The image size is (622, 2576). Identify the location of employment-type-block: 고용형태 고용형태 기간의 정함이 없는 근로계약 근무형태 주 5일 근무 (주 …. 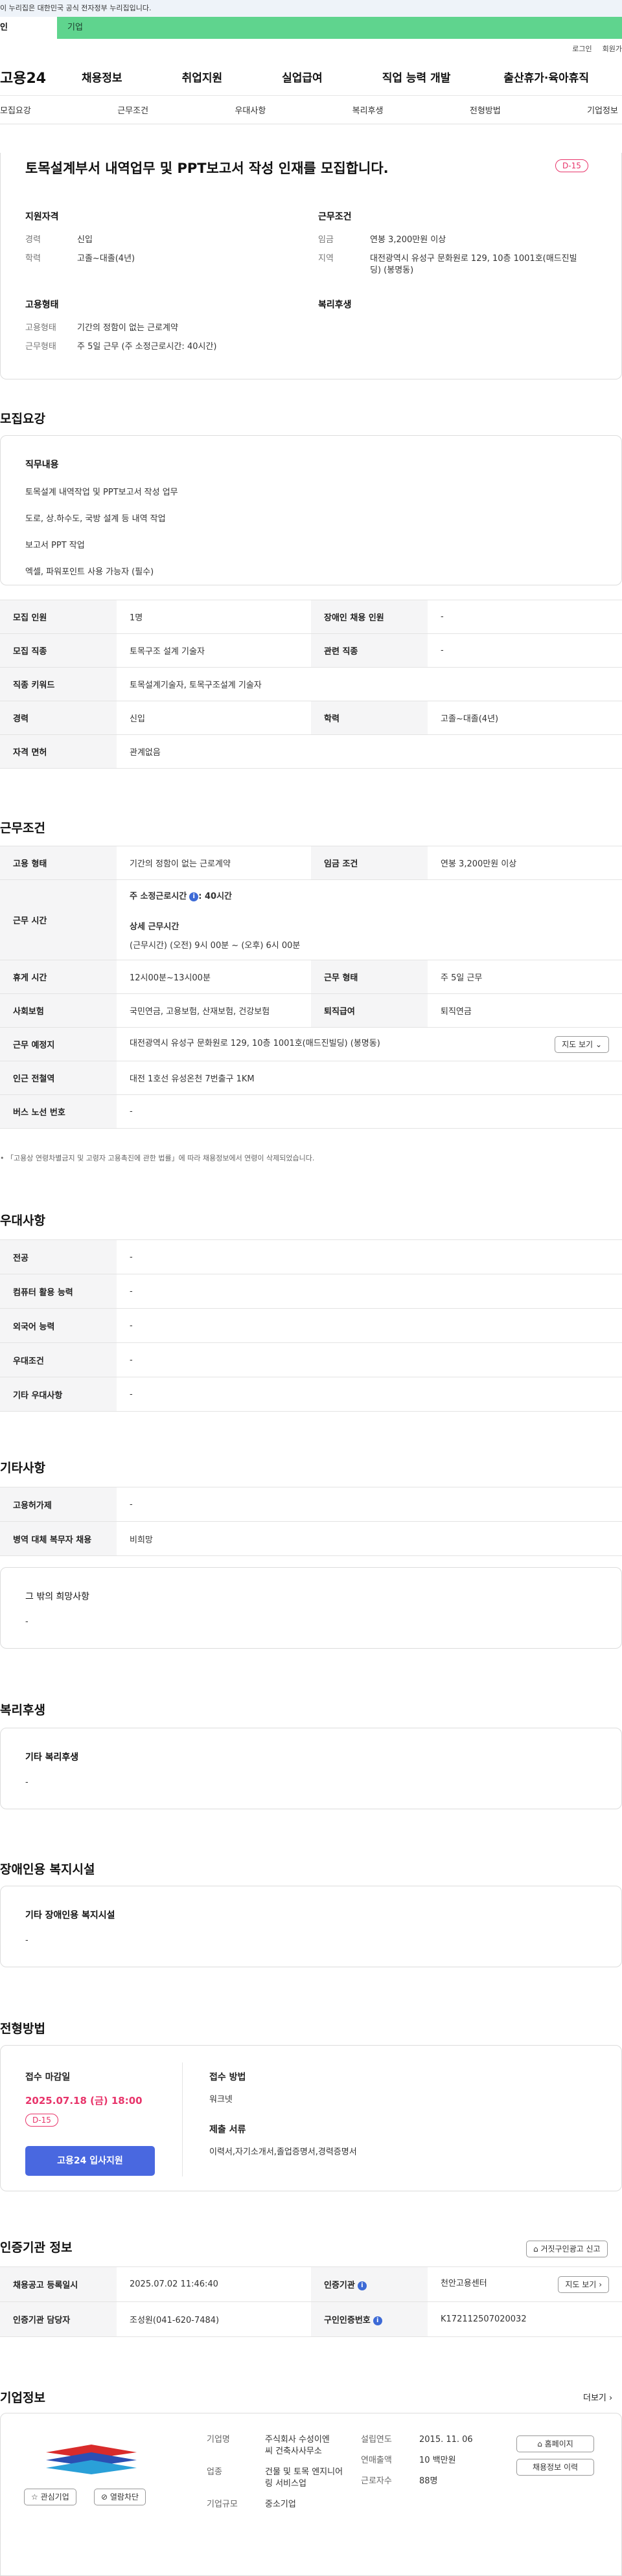
(161, 329).